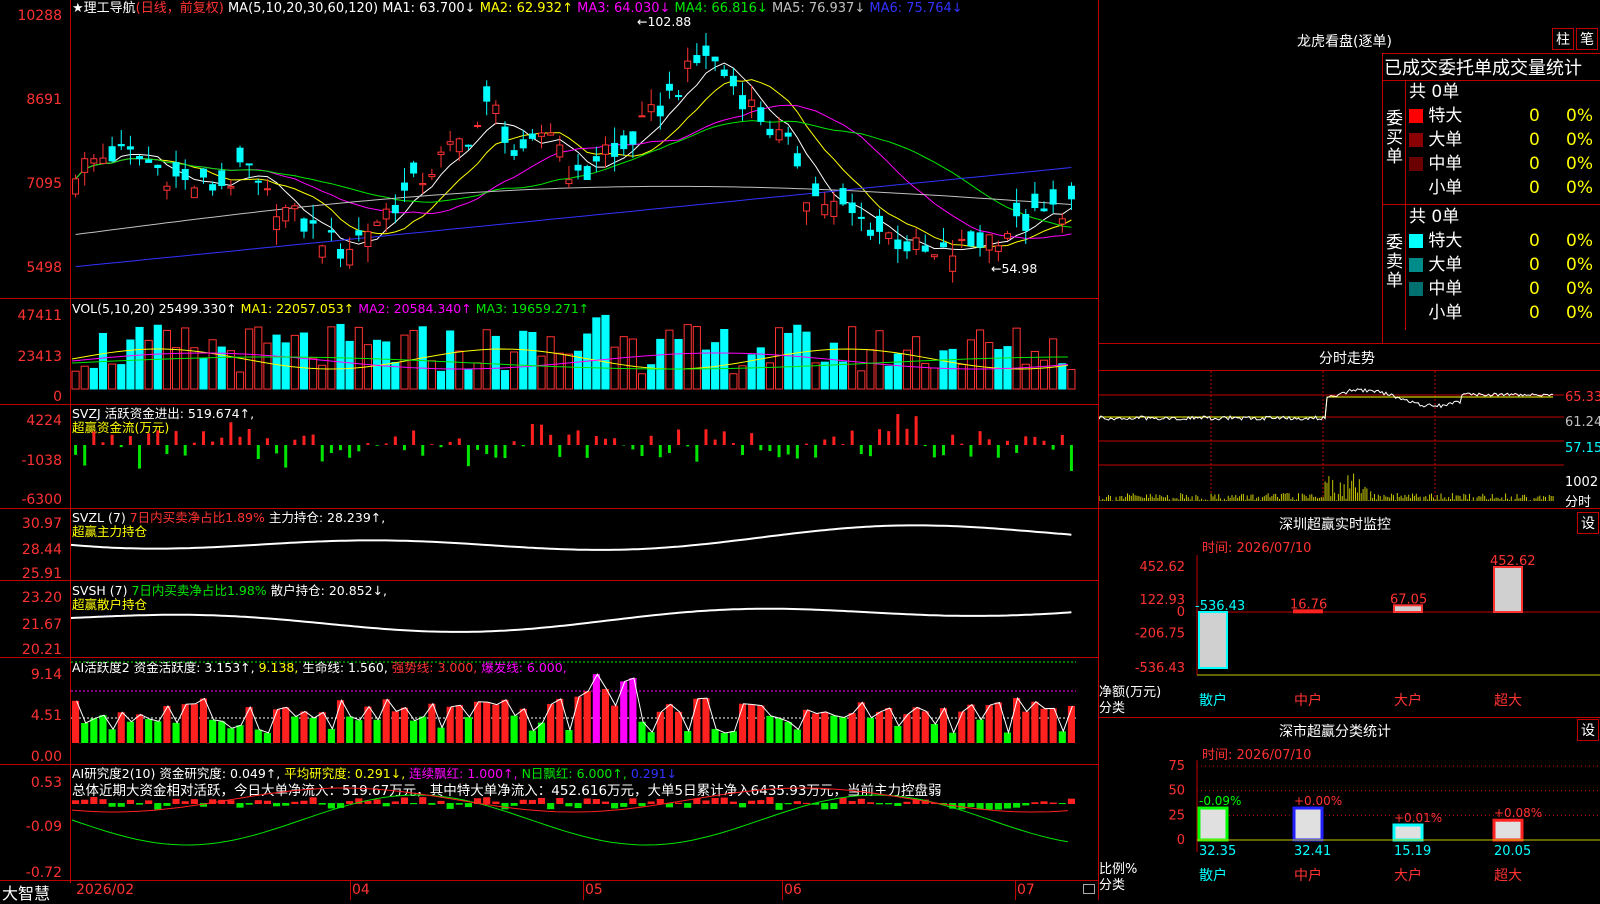  I want to click on bottom-brand: 大智慧, so click(26, 893).